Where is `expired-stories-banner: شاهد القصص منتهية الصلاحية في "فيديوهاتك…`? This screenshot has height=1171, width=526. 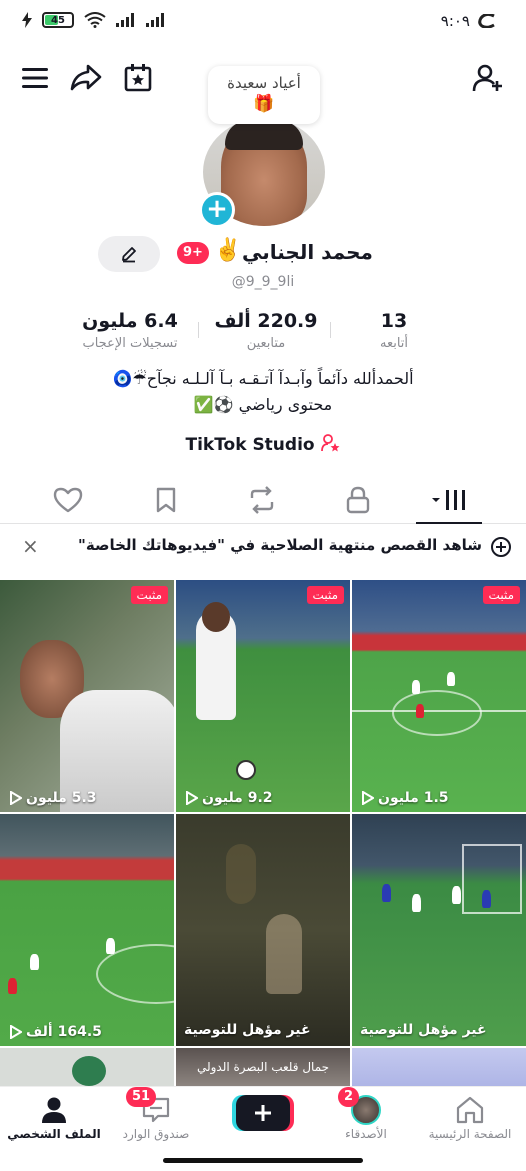 expired-stories-banner: شاهد القصص منتهية الصلاحية في "فيديوهاتك… is located at coordinates (263, 546).